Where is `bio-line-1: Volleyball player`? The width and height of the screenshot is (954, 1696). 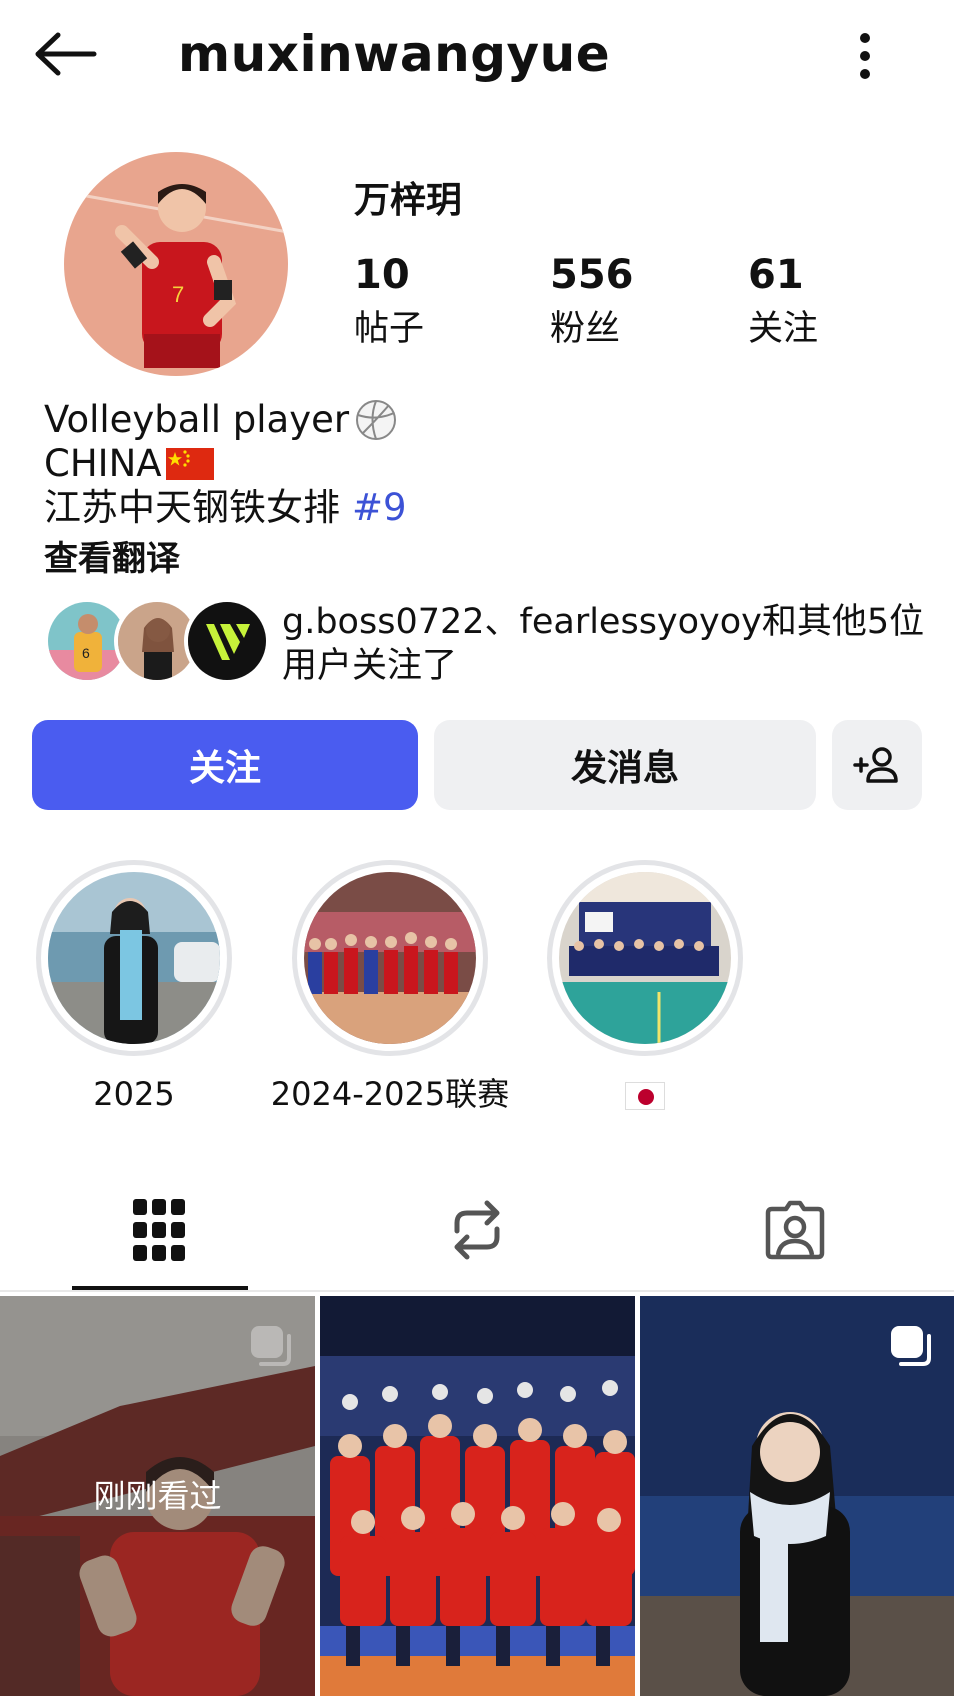 bio-line-1: Volleyball player is located at coordinates (484, 420).